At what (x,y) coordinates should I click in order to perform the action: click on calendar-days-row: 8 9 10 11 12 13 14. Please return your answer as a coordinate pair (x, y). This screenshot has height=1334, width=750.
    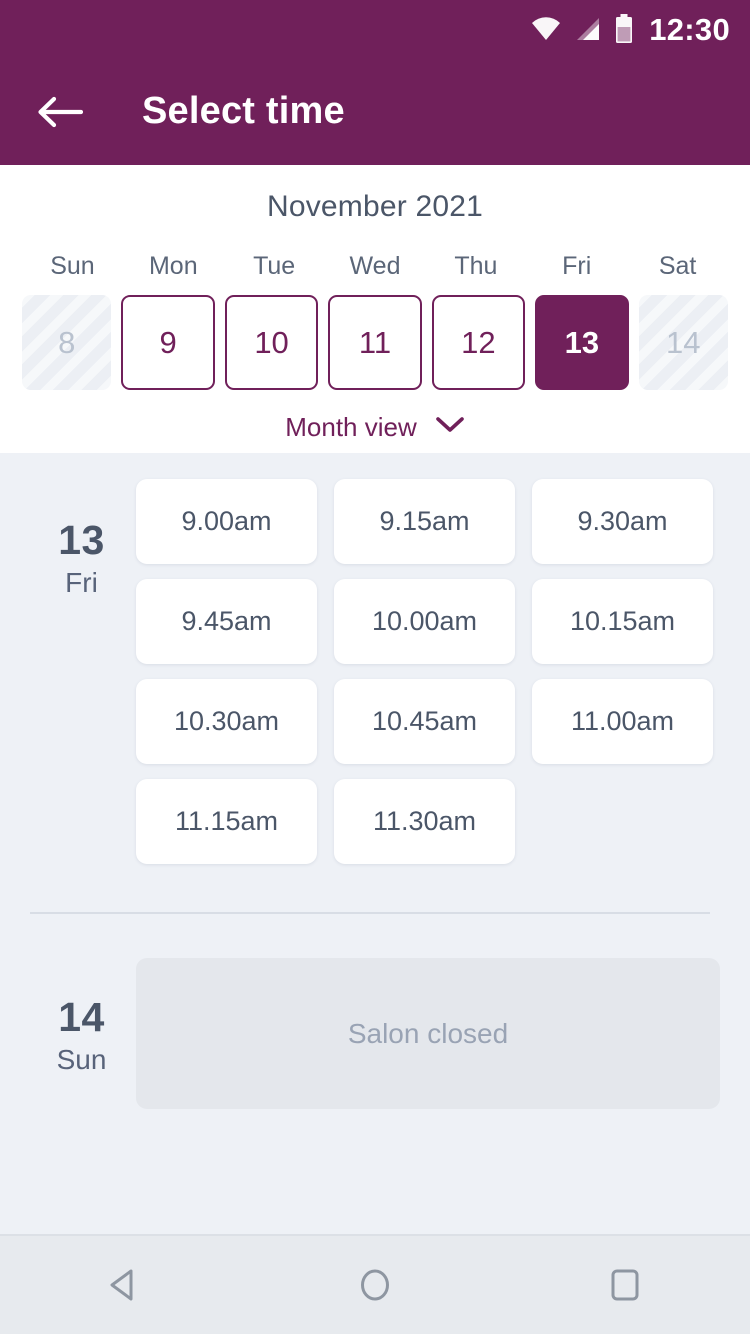
    Looking at the image, I should click on (375, 342).